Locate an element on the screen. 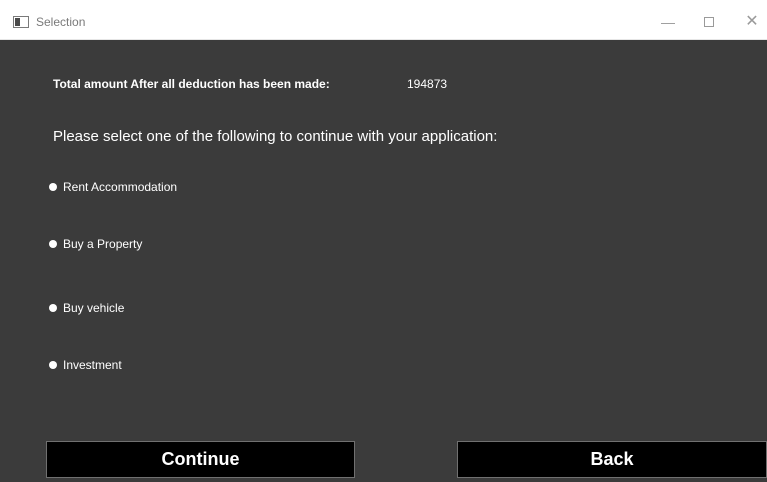  radio-option-label: Investment is located at coordinates (92, 365).